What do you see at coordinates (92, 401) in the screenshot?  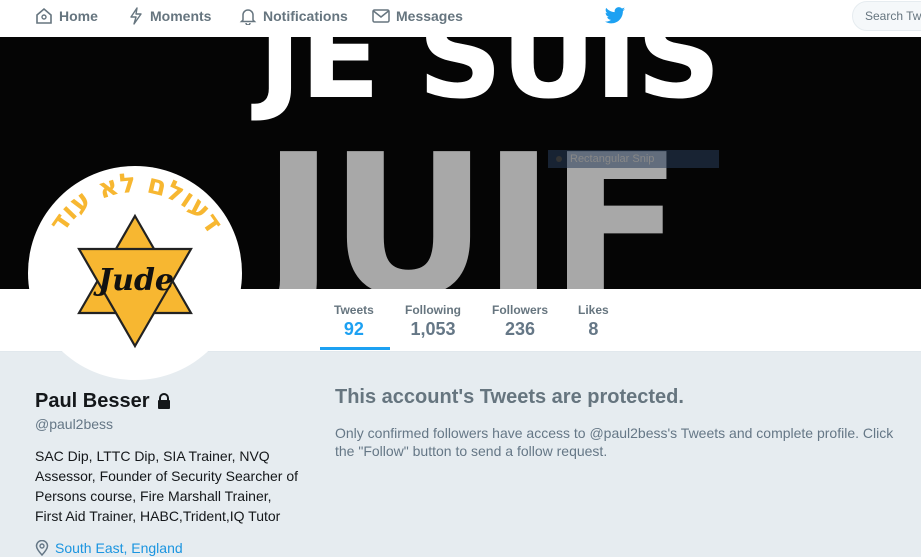 I see `profile-name-text: Paul Besser` at bounding box center [92, 401].